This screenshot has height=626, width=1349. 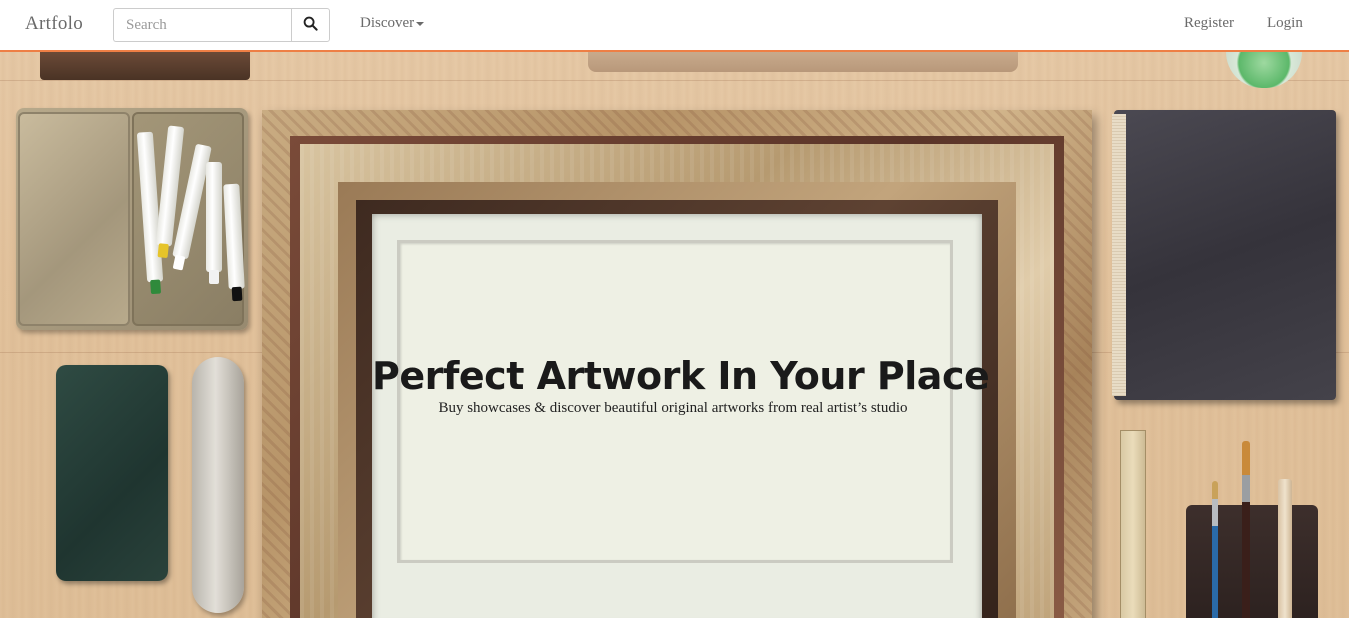 What do you see at coordinates (188, 219) in the screenshot?
I see `paint-tin-tray` at bounding box center [188, 219].